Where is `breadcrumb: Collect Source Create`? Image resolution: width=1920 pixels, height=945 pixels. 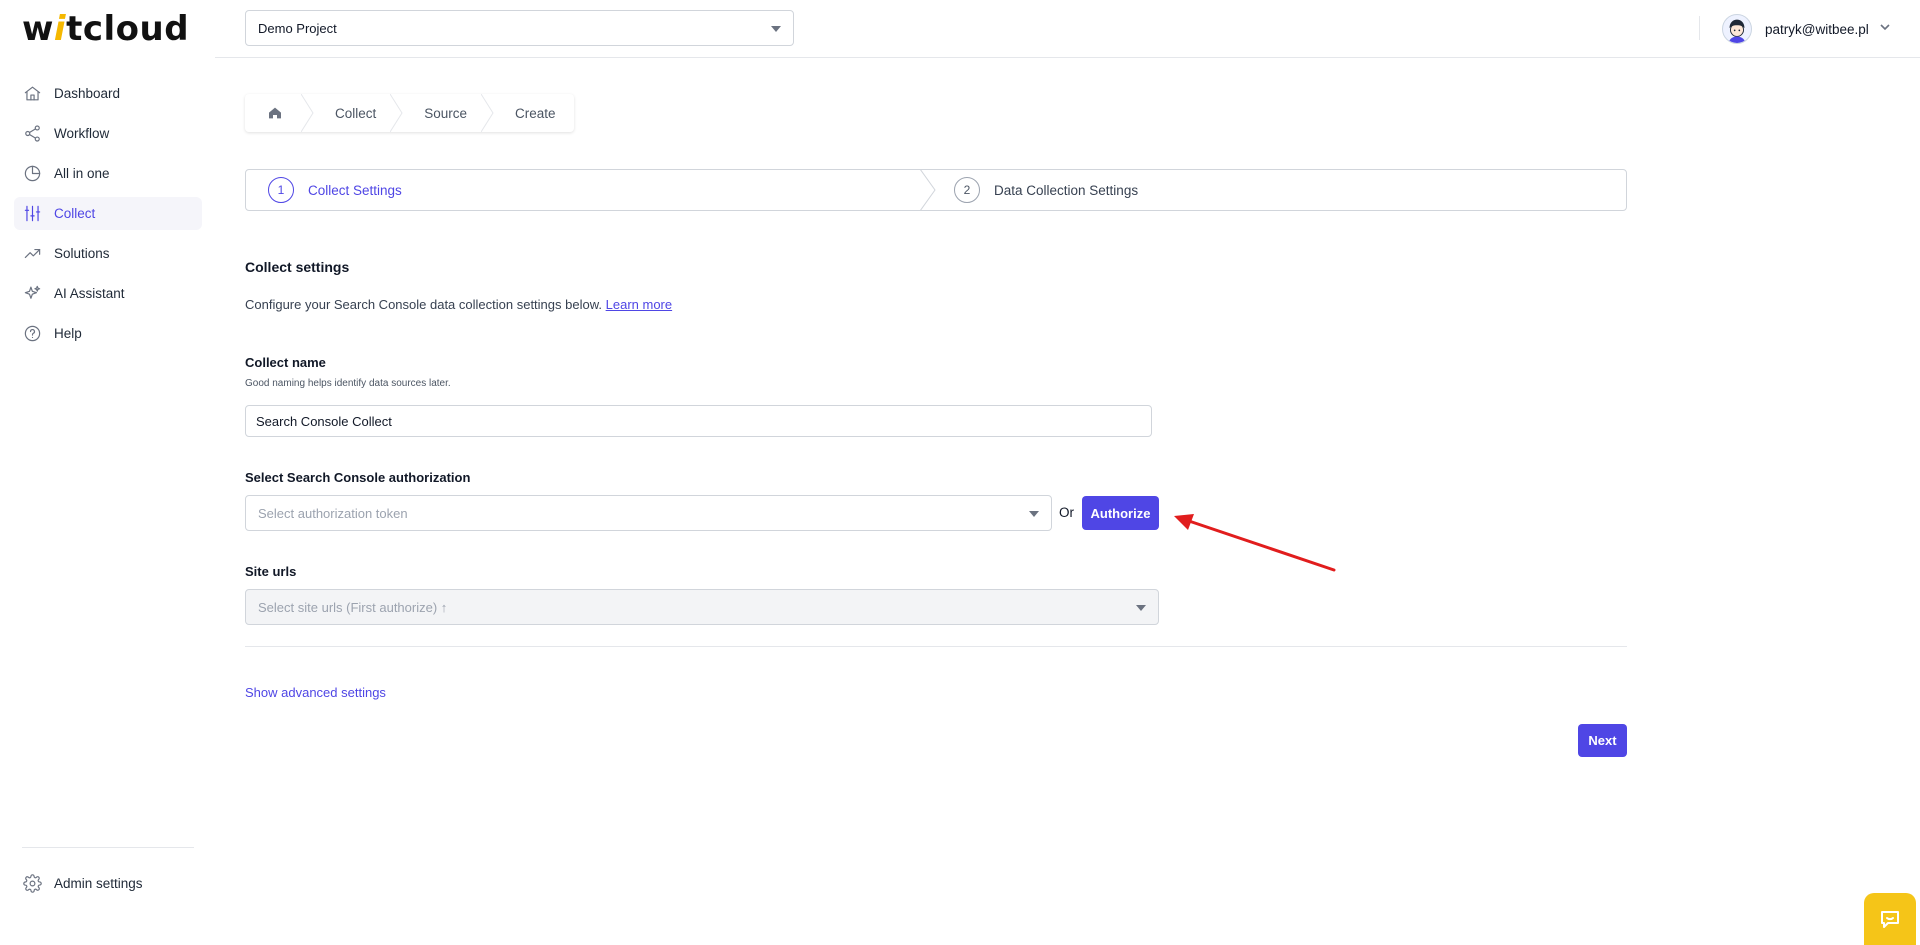 breadcrumb: Collect Source Create is located at coordinates (409, 113).